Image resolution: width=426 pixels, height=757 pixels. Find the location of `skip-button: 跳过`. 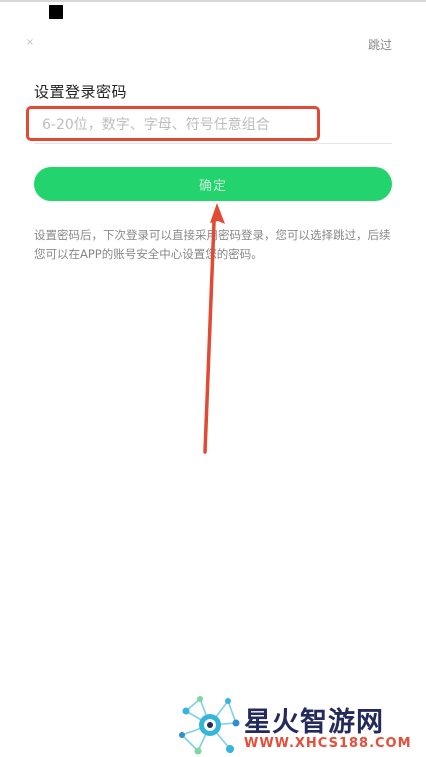

skip-button: 跳过 is located at coordinates (380, 44).